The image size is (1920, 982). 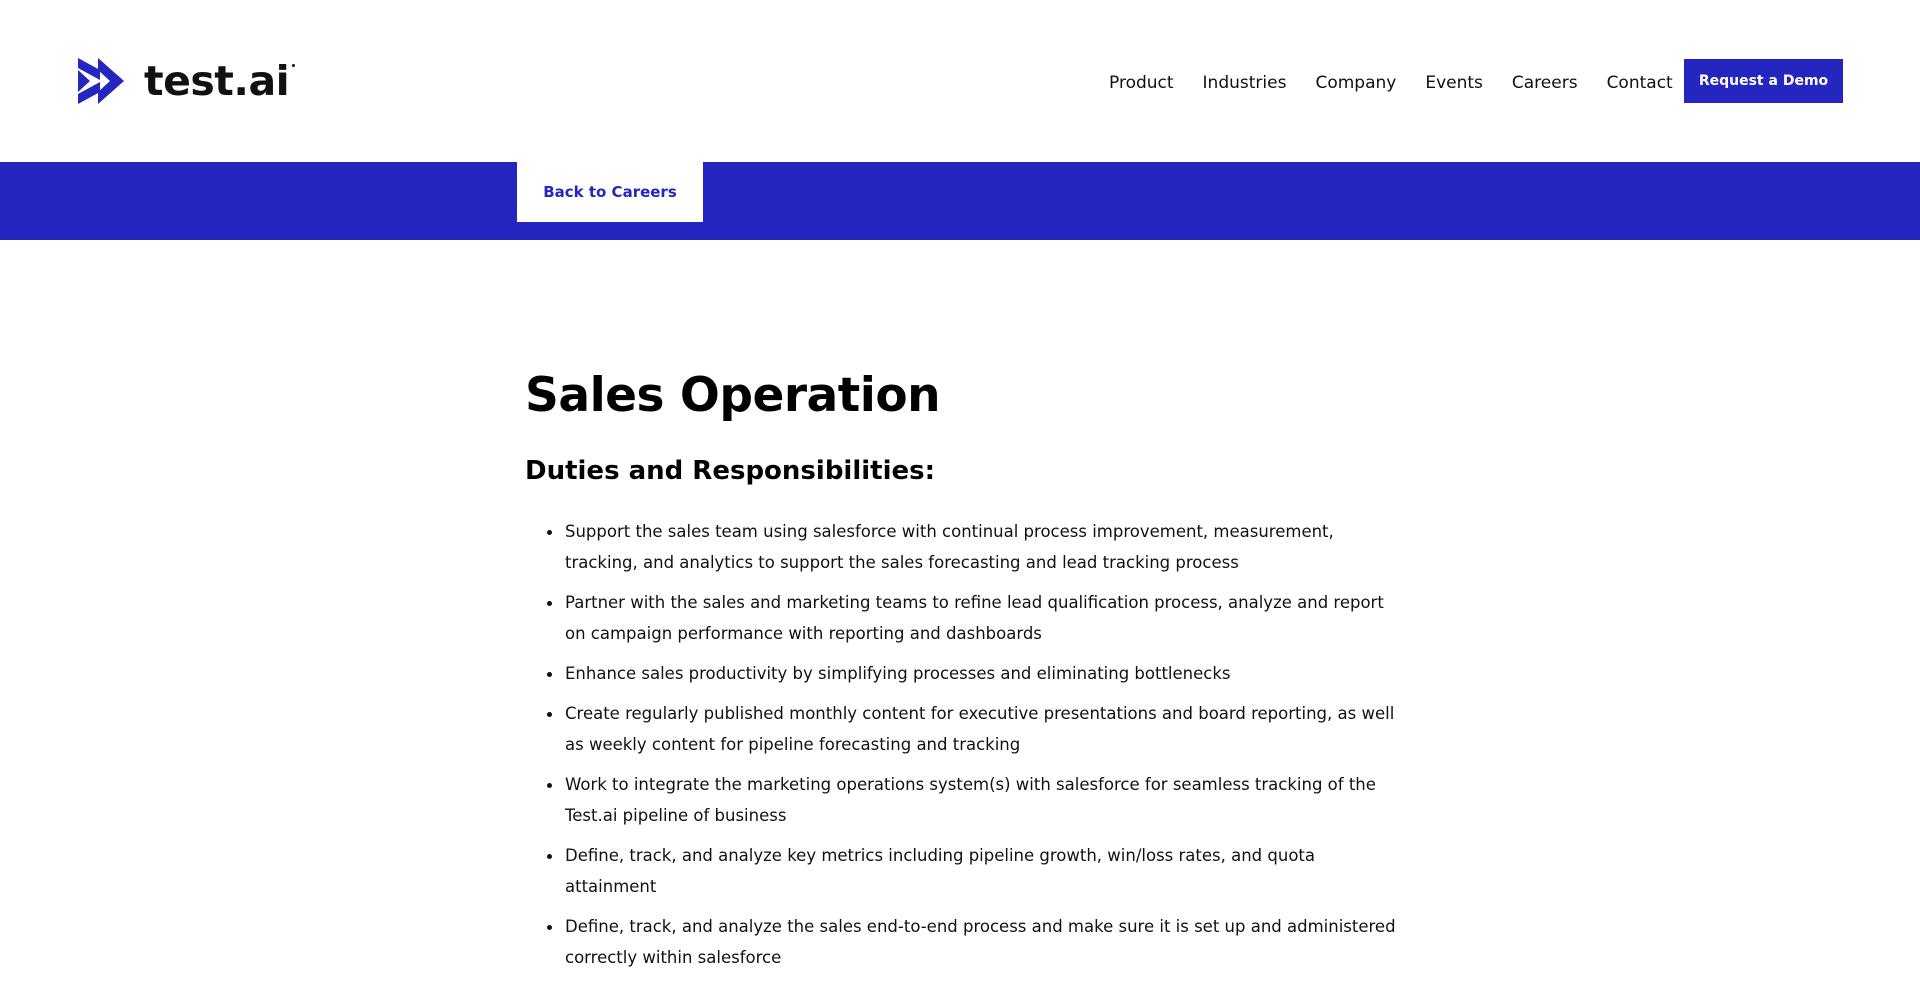 I want to click on testai-logo: test.ai, so click(x=187, y=81).